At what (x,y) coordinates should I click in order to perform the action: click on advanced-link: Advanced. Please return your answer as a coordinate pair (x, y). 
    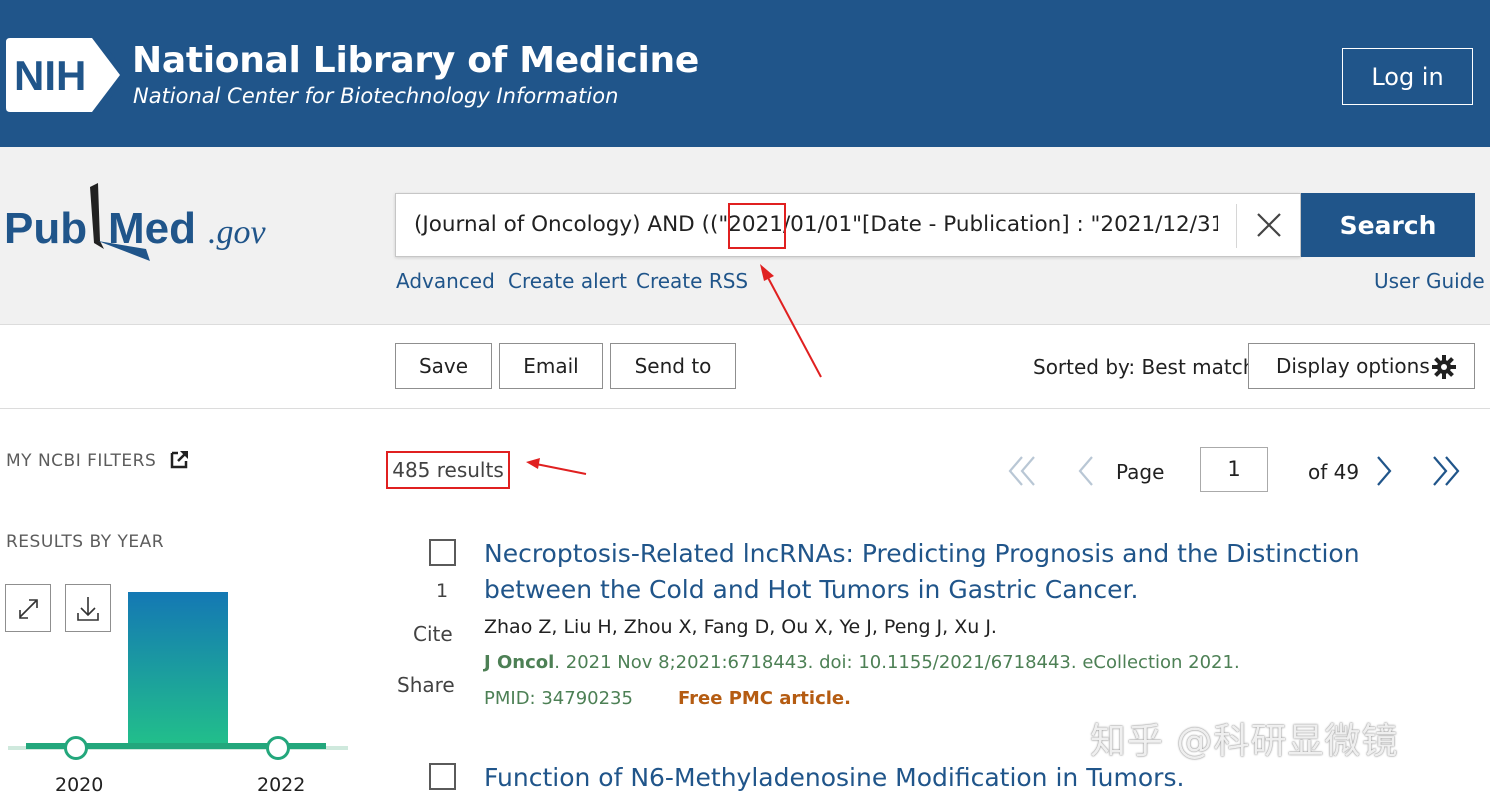
    Looking at the image, I should click on (445, 281).